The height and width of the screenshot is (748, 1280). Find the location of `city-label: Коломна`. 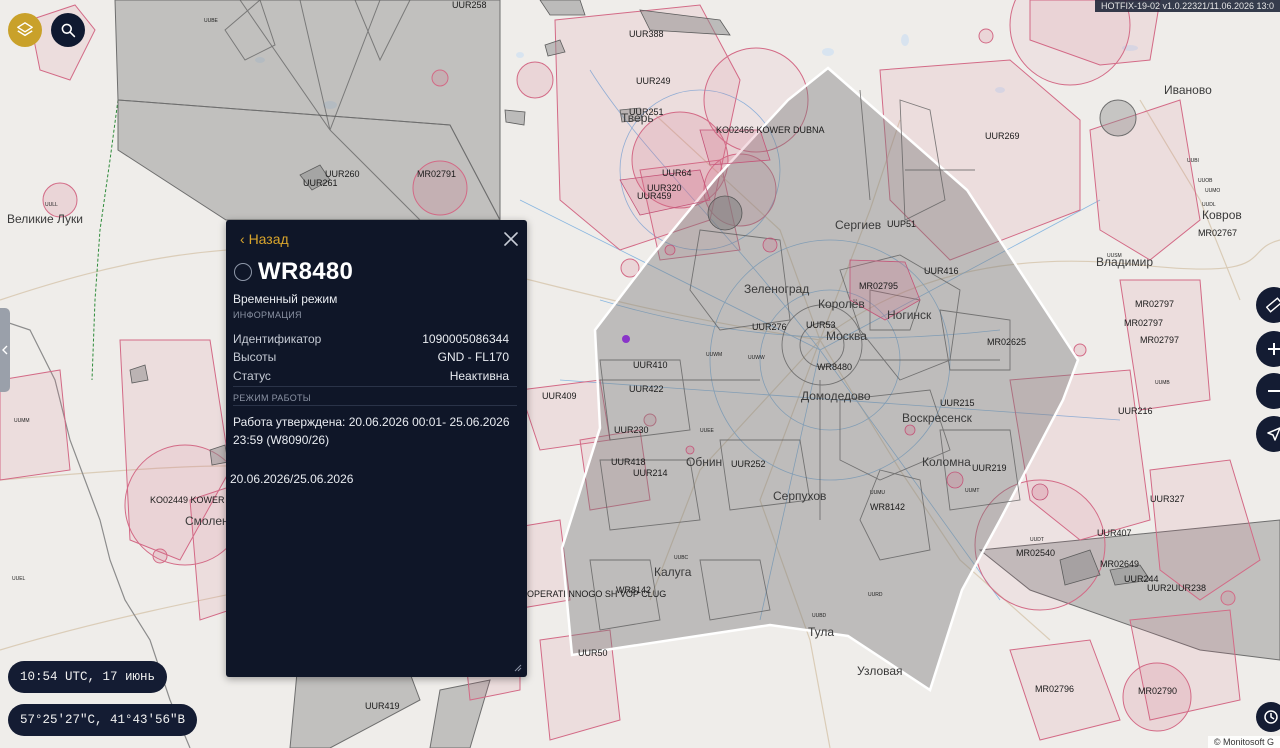

city-label: Коломна is located at coordinates (946, 462).